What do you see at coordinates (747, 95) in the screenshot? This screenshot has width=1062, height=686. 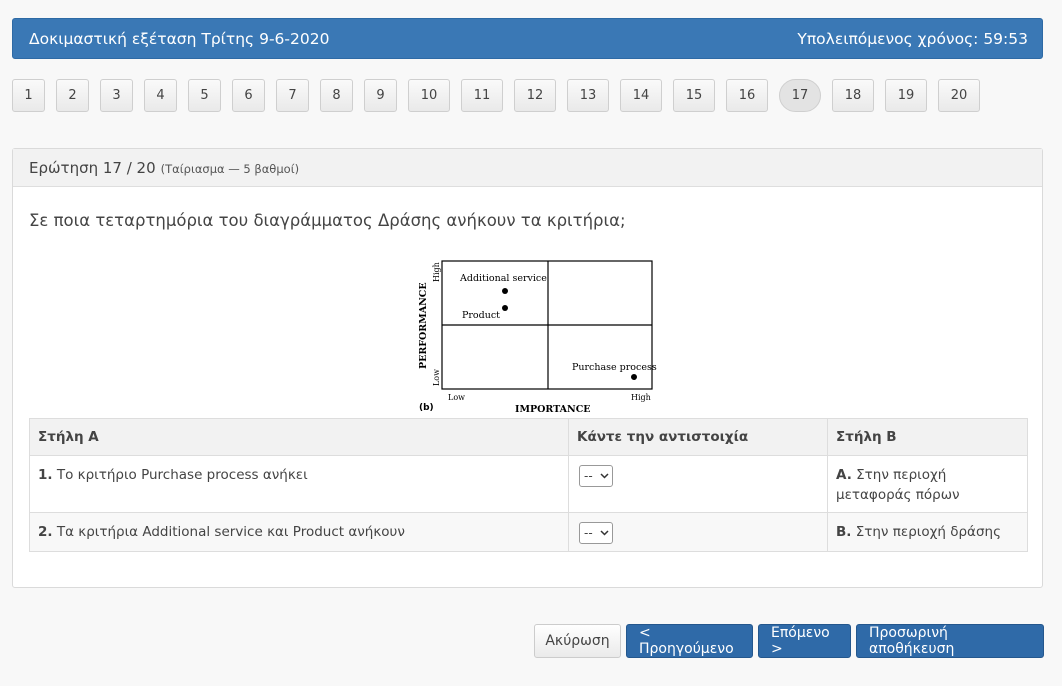 I see `page-button-16: 16` at bounding box center [747, 95].